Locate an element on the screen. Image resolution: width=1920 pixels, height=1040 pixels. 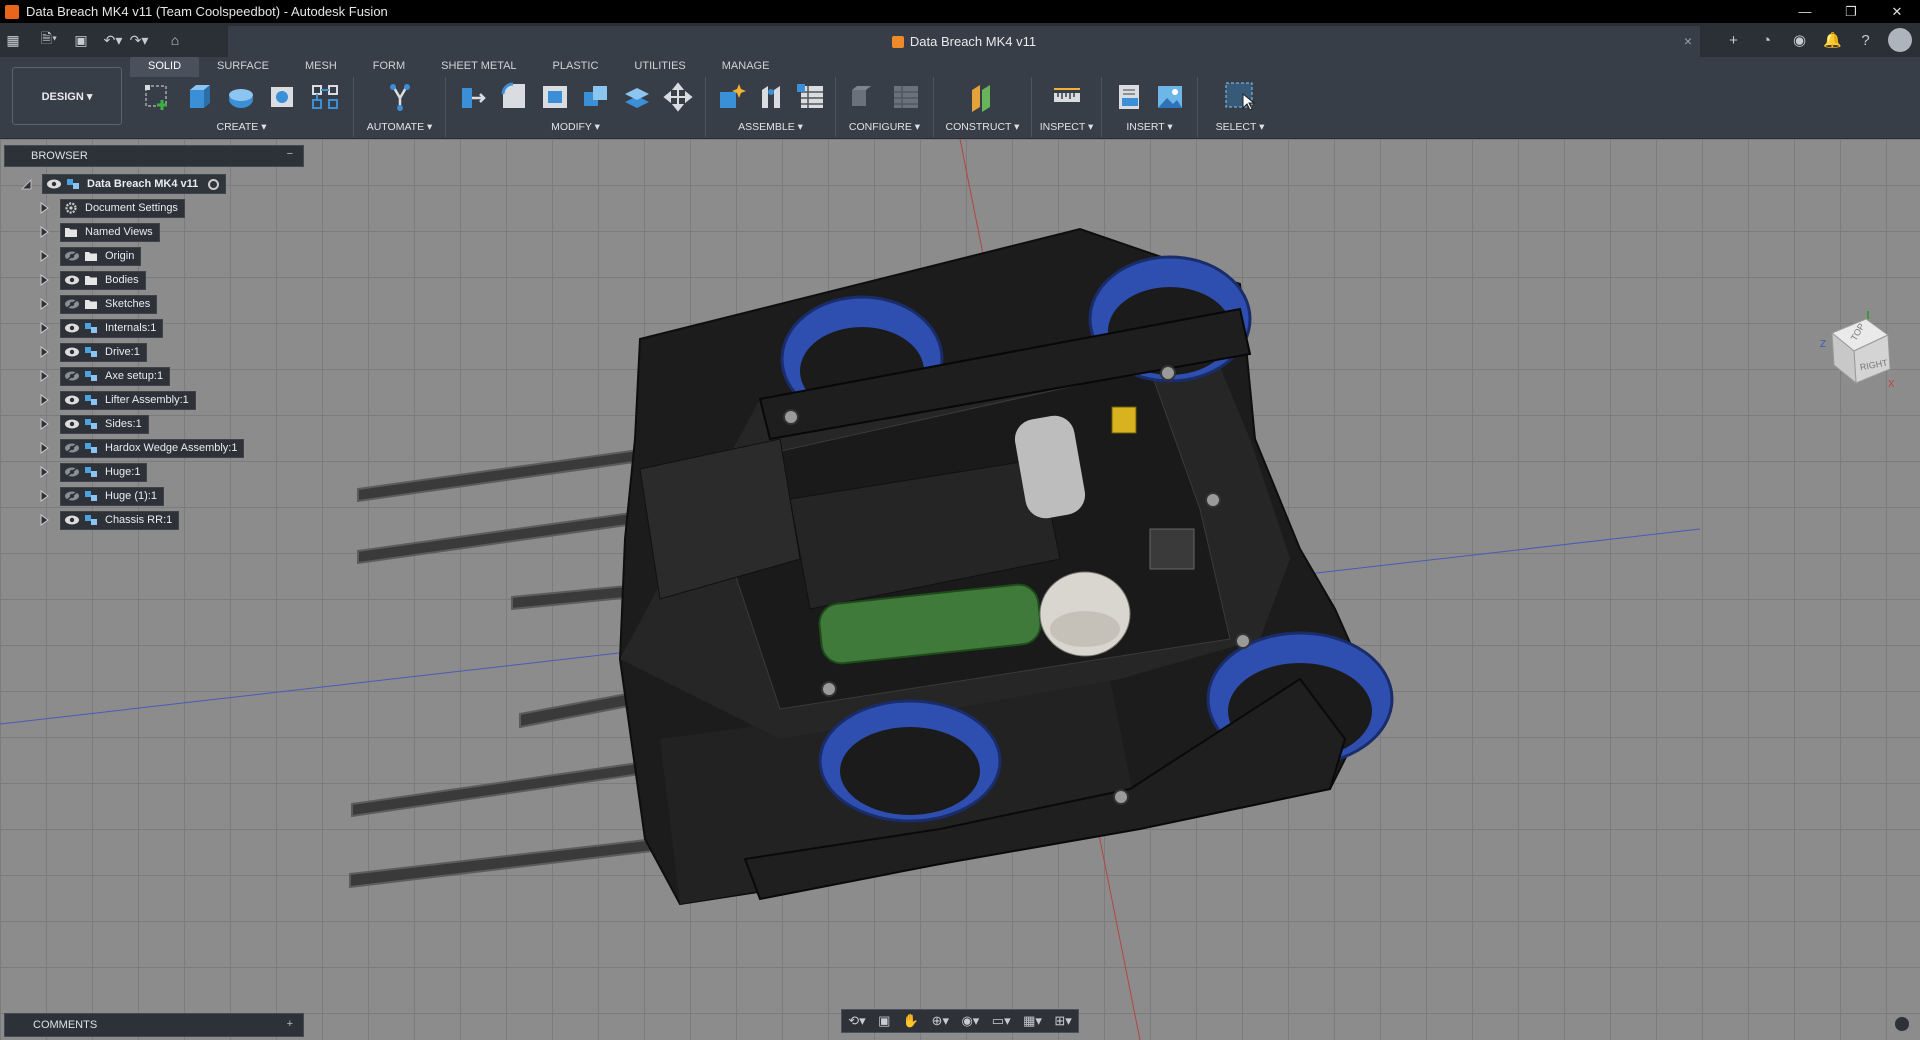
new-tab-icon: + is located at coordinates (1733, 40).